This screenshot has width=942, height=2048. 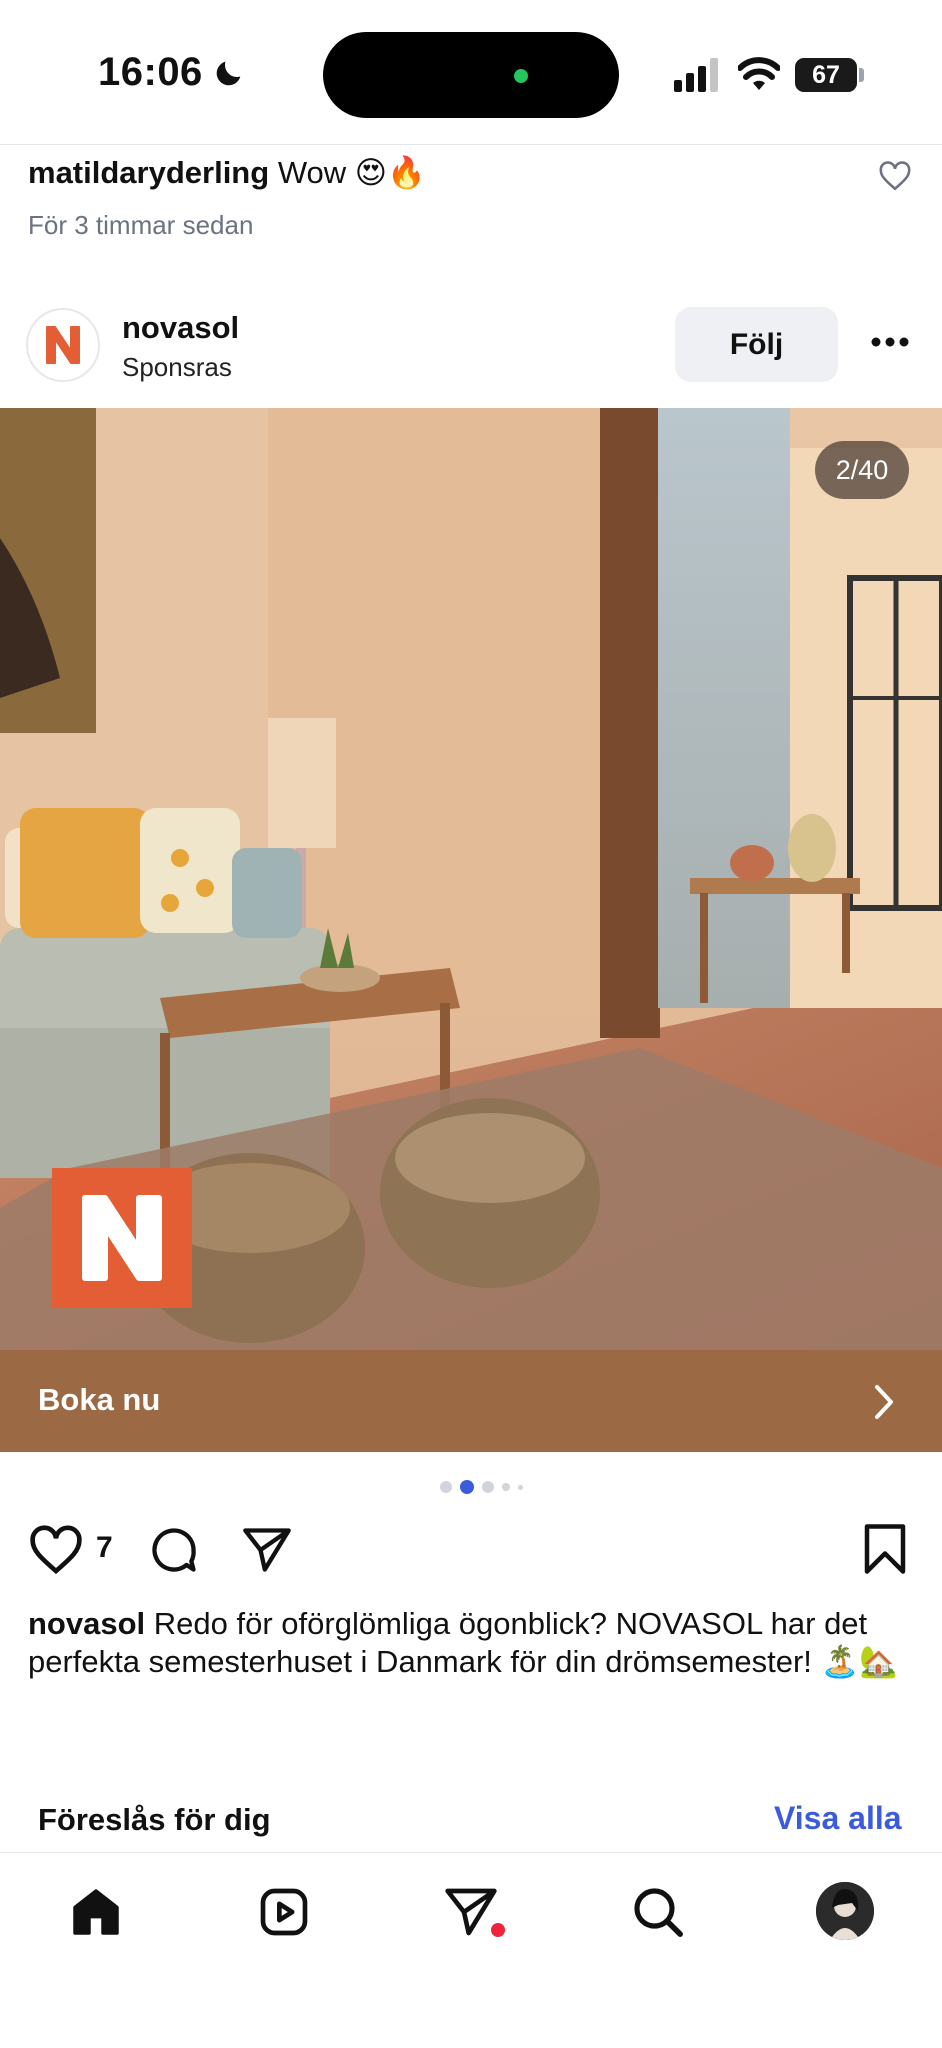 What do you see at coordinates (658, 1912) in the screenshot?
I see `search-icon` at bounding box center [658, 1912].